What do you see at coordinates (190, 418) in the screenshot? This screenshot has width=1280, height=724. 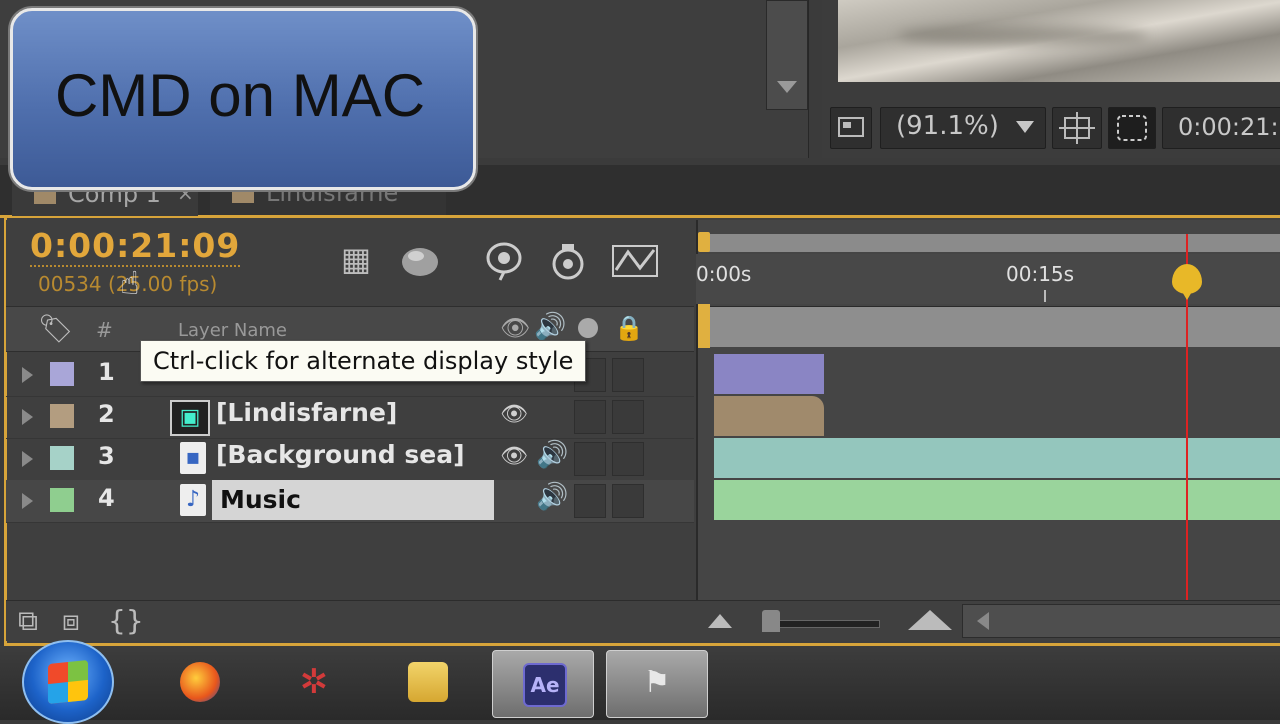 I see `composition-footage-icon: ▣` at bounding box center [190, 418].